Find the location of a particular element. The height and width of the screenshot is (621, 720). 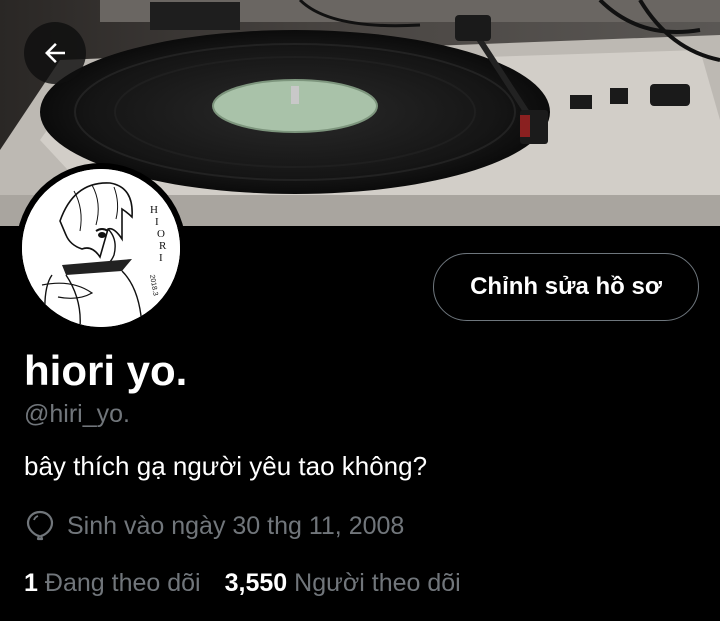

svg-text: R is located at coordinates (163, 246).